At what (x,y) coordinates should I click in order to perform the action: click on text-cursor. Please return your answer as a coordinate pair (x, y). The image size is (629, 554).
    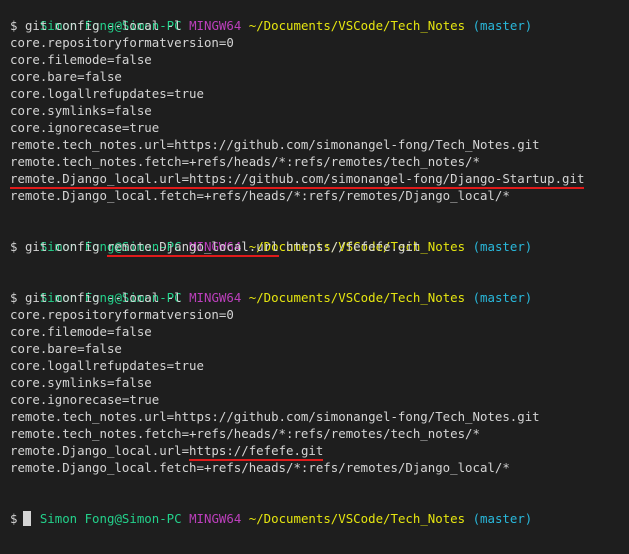
    Looking at the image, I should click on (27, 518).